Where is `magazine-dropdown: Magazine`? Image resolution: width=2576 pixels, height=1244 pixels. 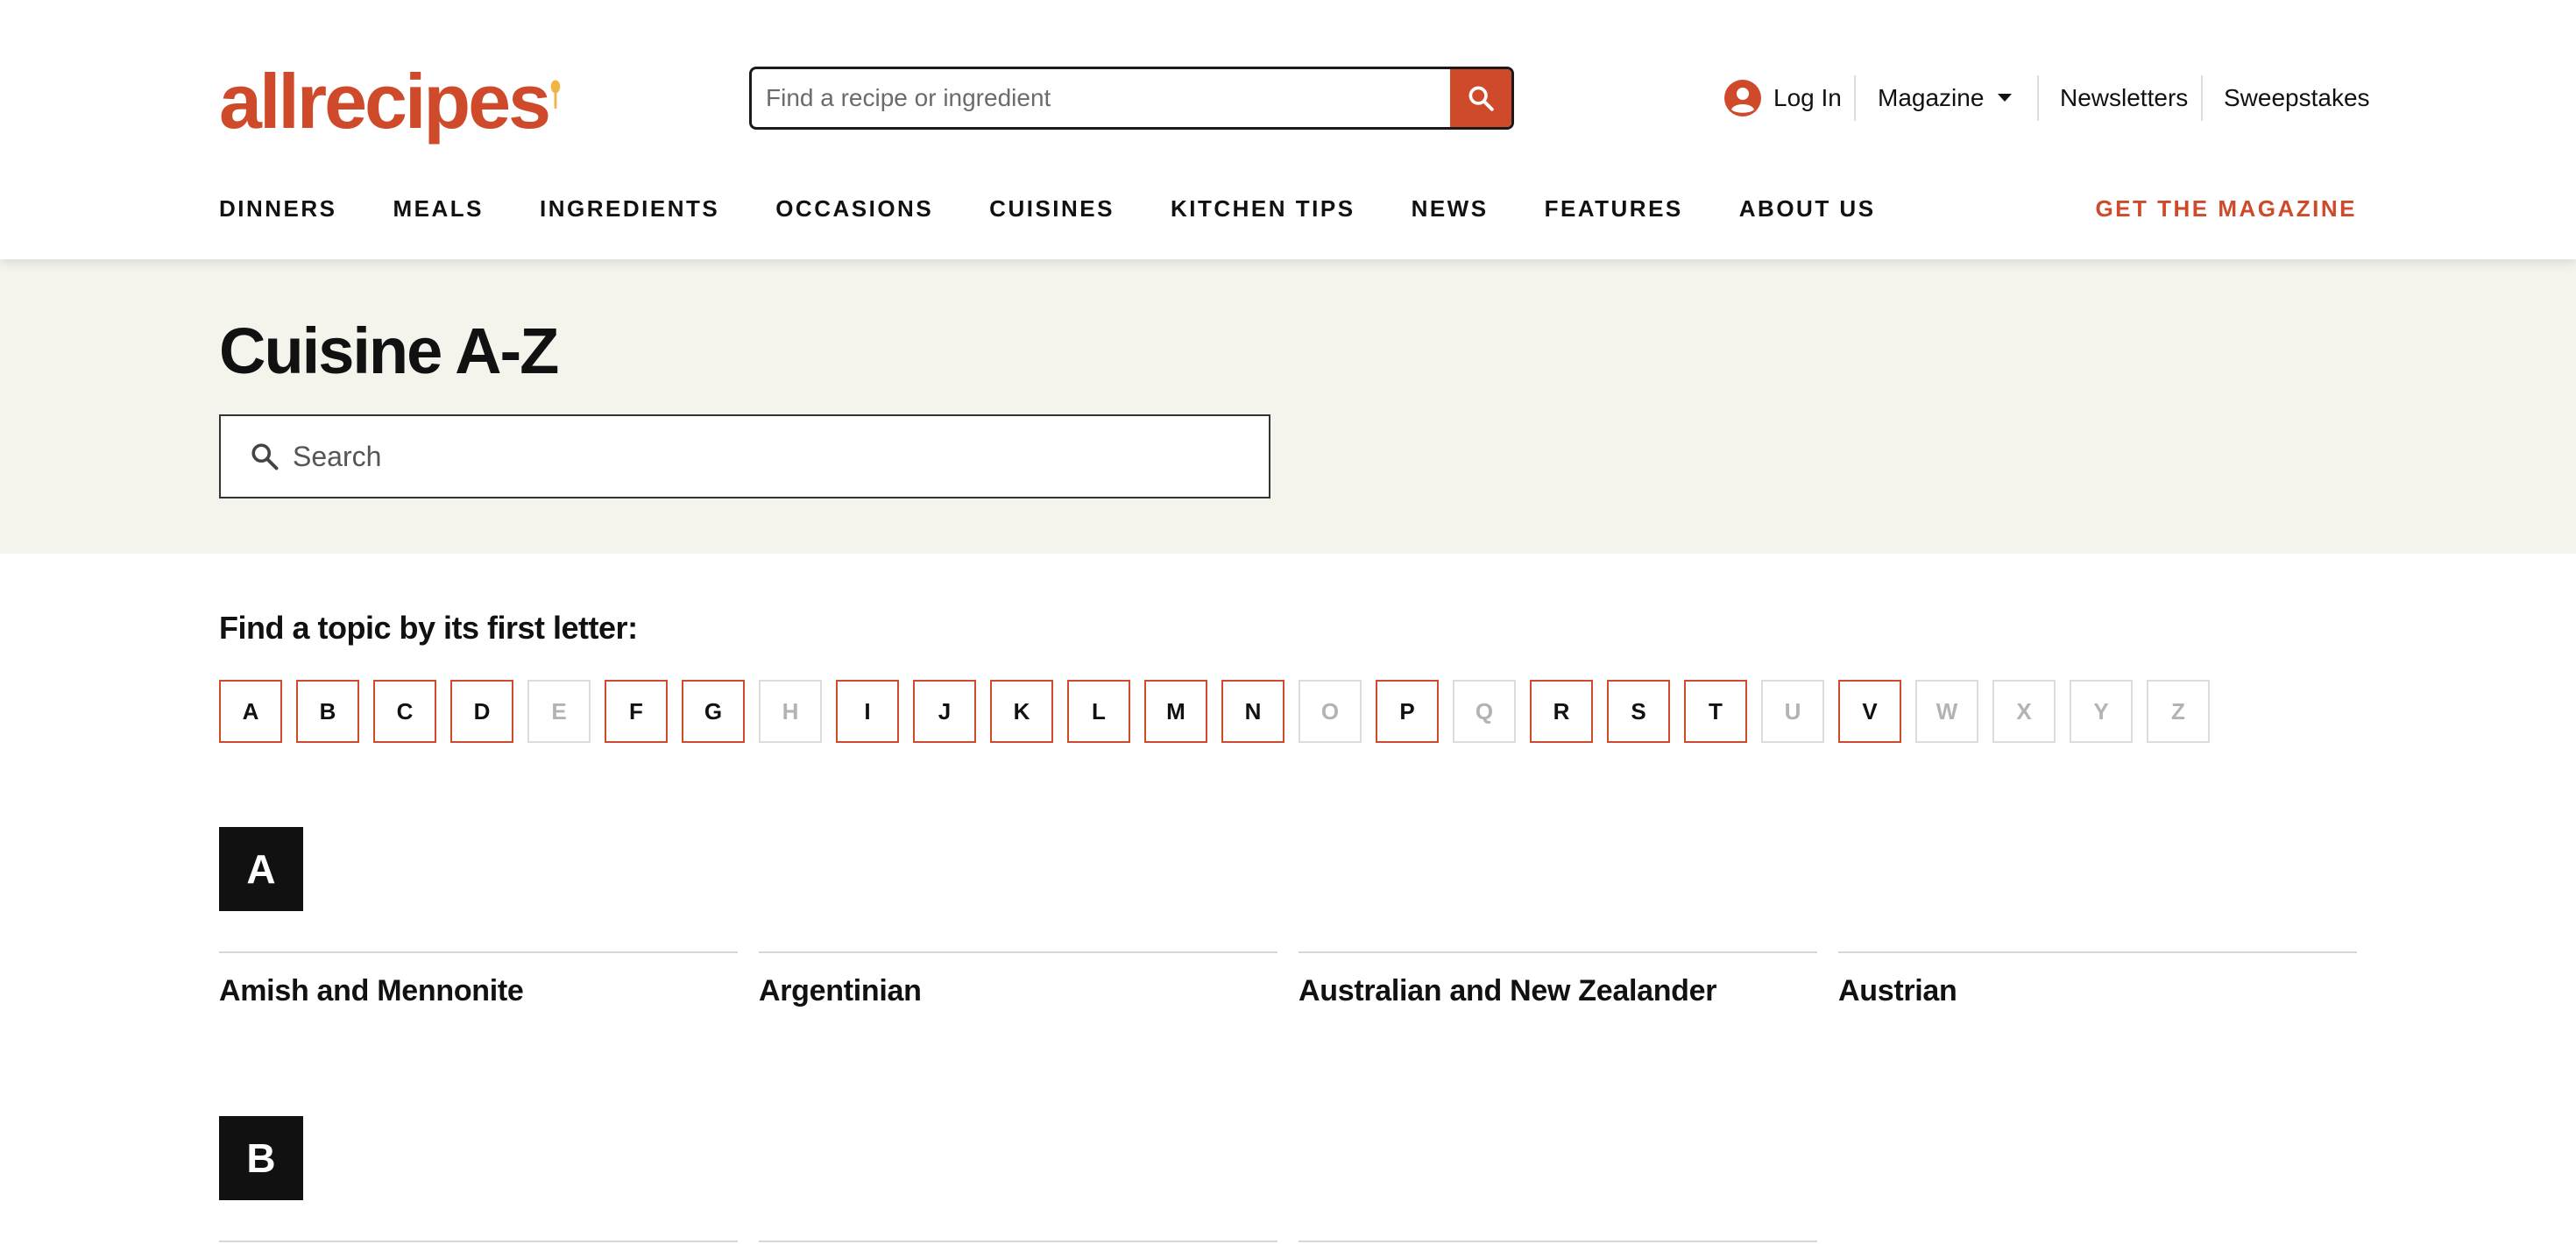
magazine-dropdown: Magazine is located at coordinates (1945, 98).